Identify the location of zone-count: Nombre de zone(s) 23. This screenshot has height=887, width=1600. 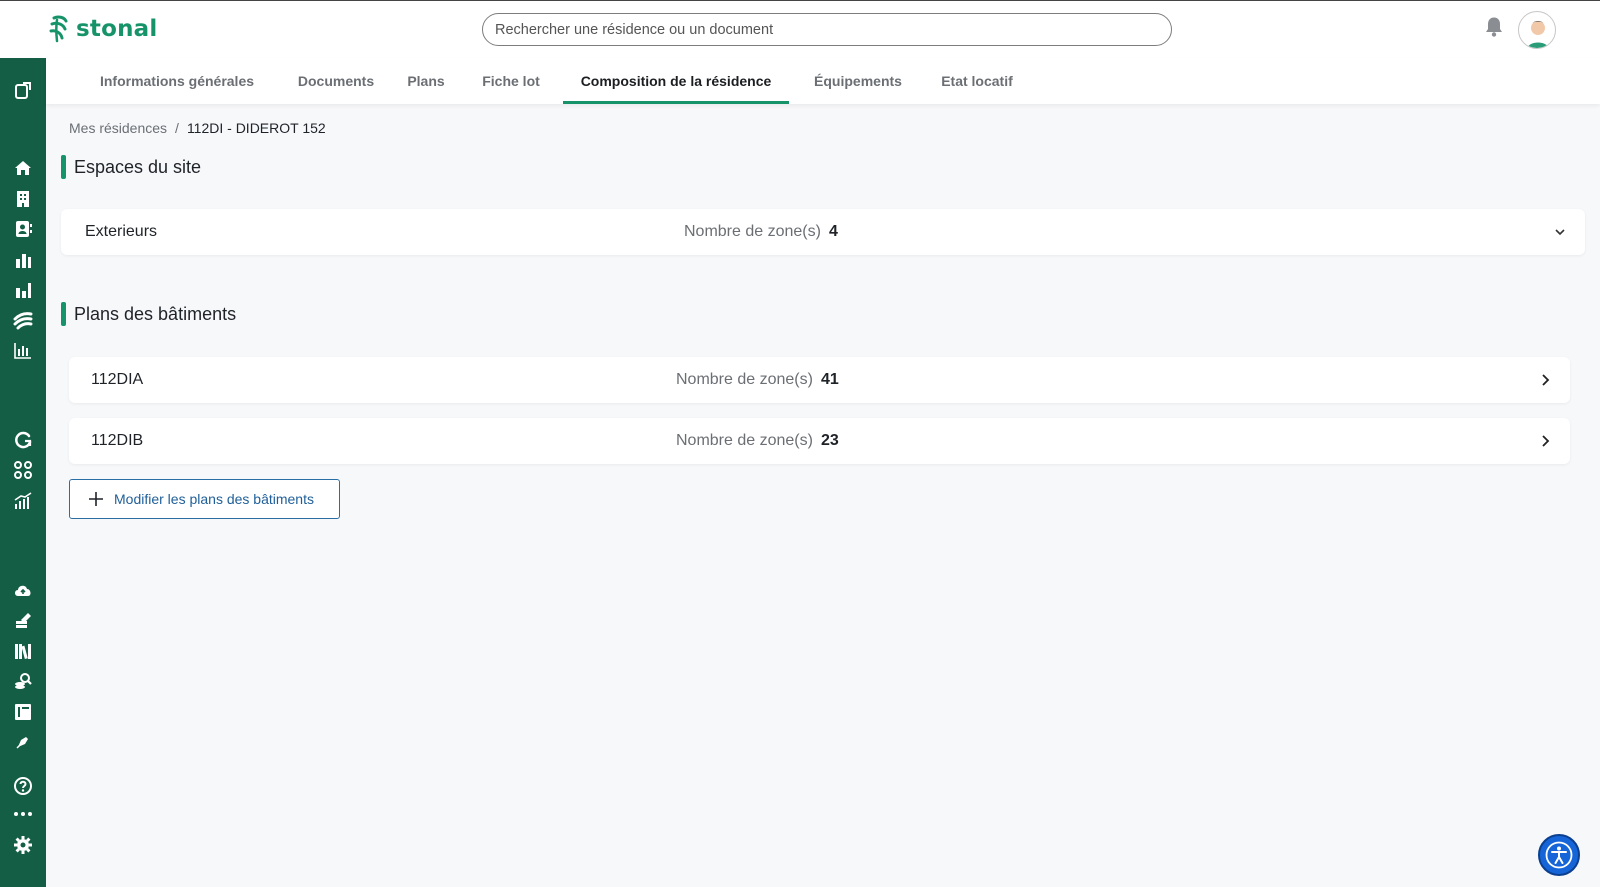
(757, 441).